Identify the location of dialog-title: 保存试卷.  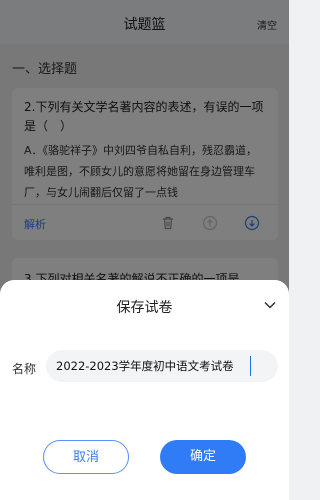
(144, 308).